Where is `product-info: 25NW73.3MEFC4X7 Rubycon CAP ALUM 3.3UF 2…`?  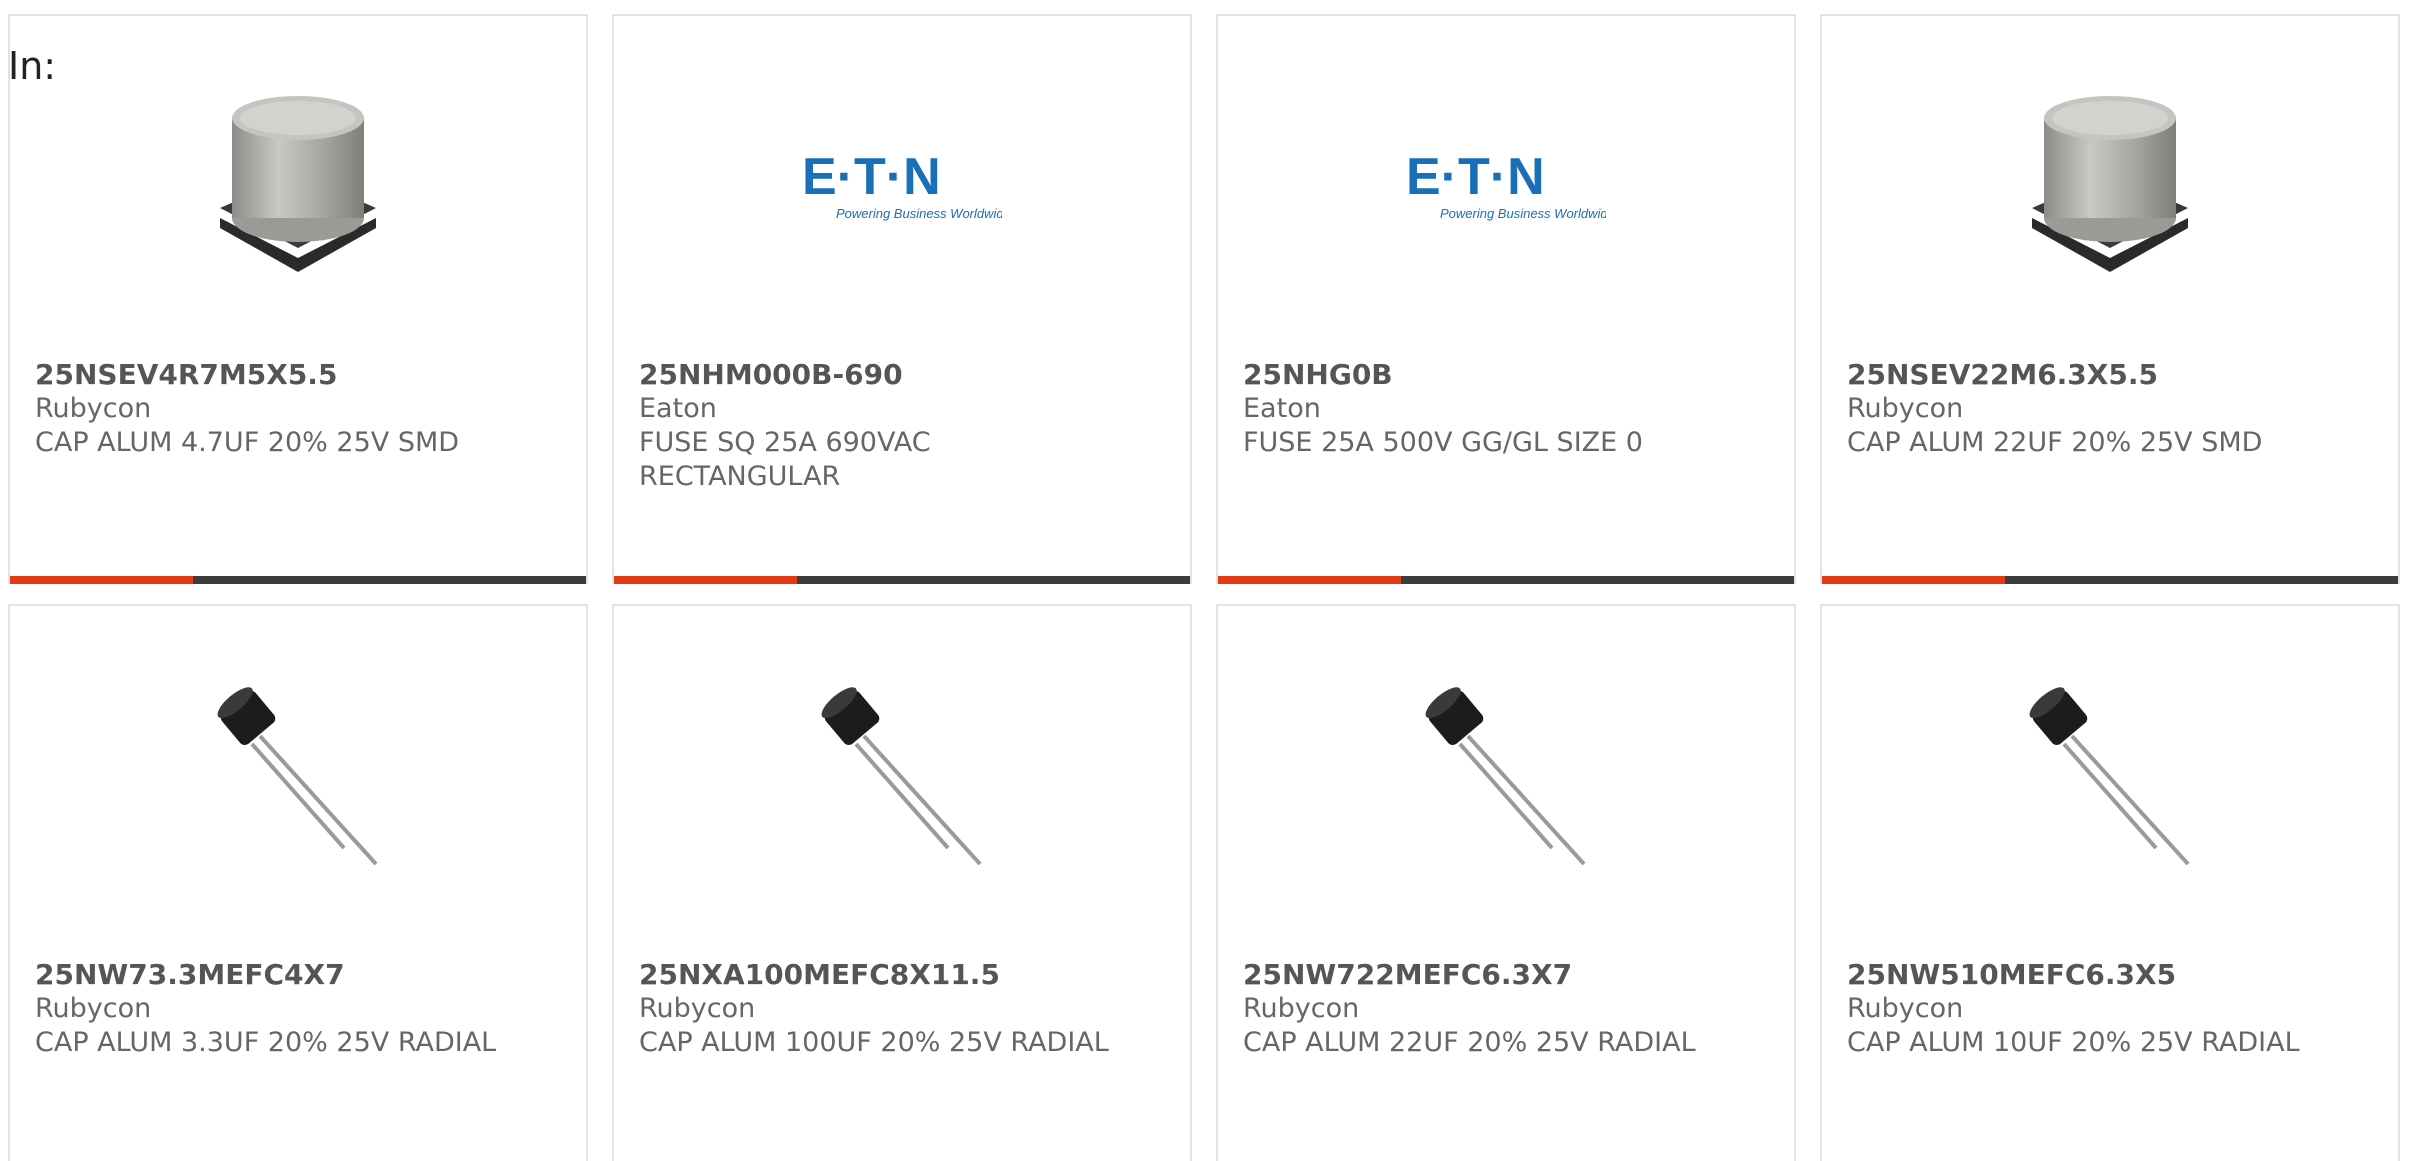 product-info: 25NW73.3MEFC4X7 Rubycon CAP ALUM 3.3UF 2… is located at coordinates (285, 1009).